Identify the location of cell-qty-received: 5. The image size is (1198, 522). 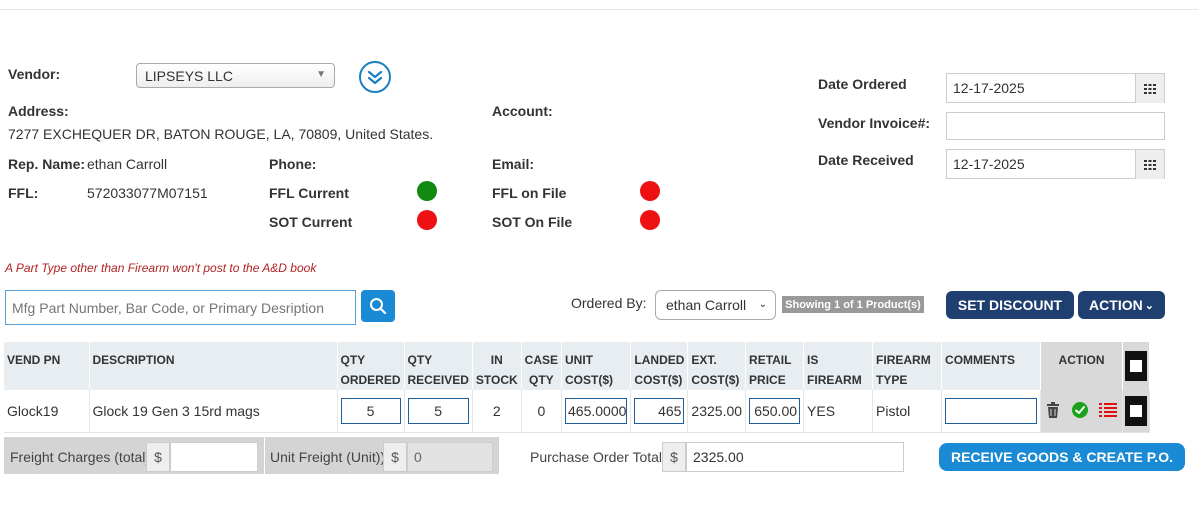
(438, 411).